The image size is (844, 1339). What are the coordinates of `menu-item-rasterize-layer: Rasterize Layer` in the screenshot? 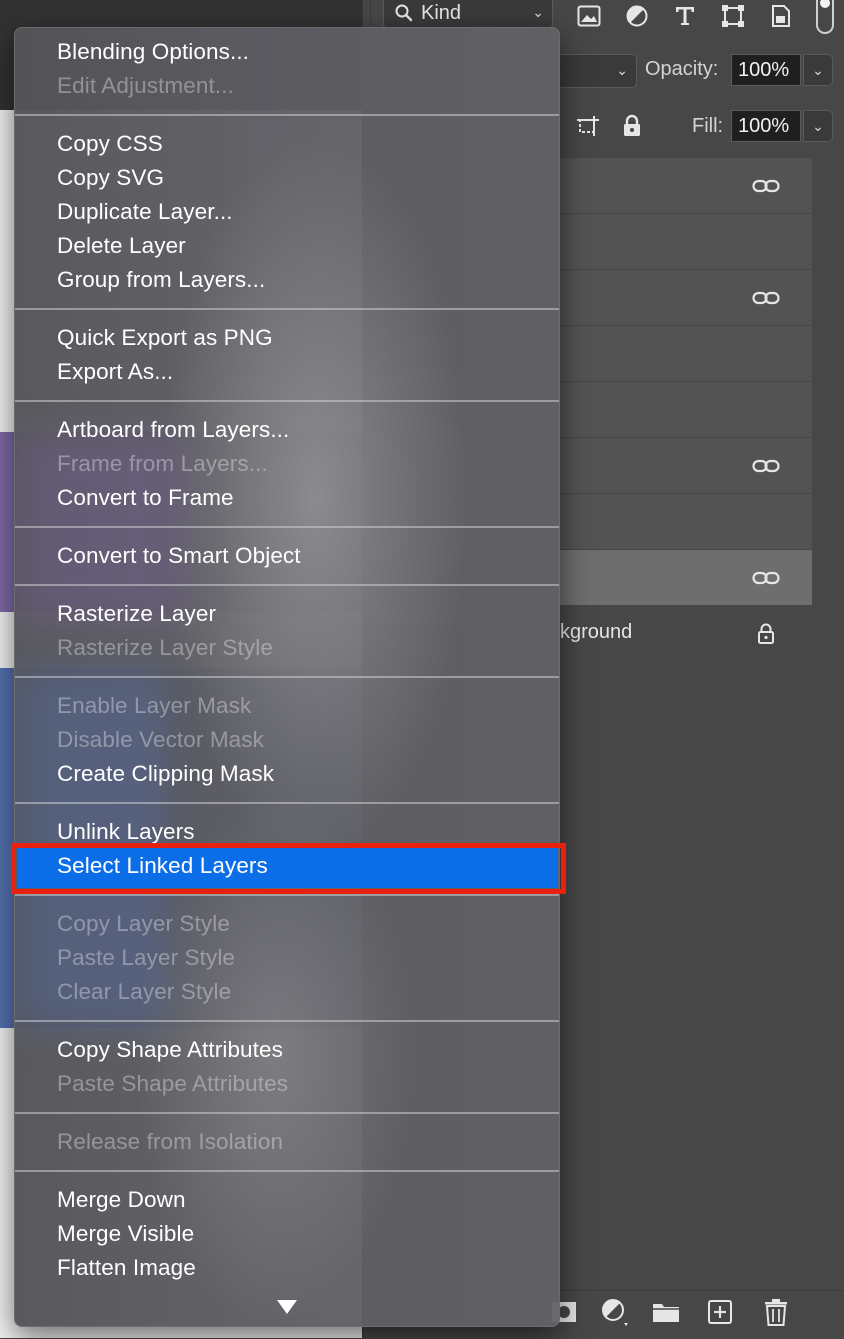 It's located at (136, 614).